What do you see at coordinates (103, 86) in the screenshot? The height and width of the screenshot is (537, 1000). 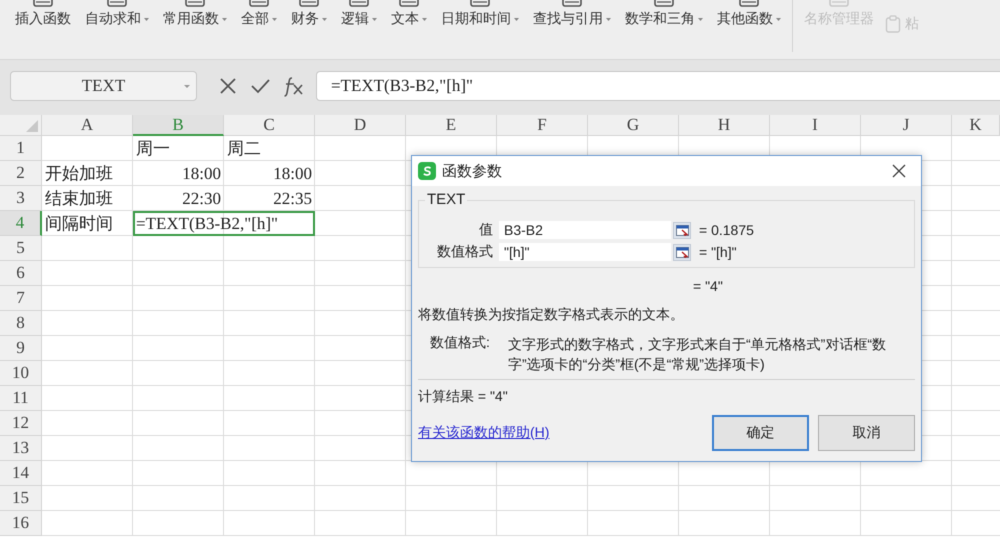 I see `name-box: TEXT` at bounding box center [103, 86].